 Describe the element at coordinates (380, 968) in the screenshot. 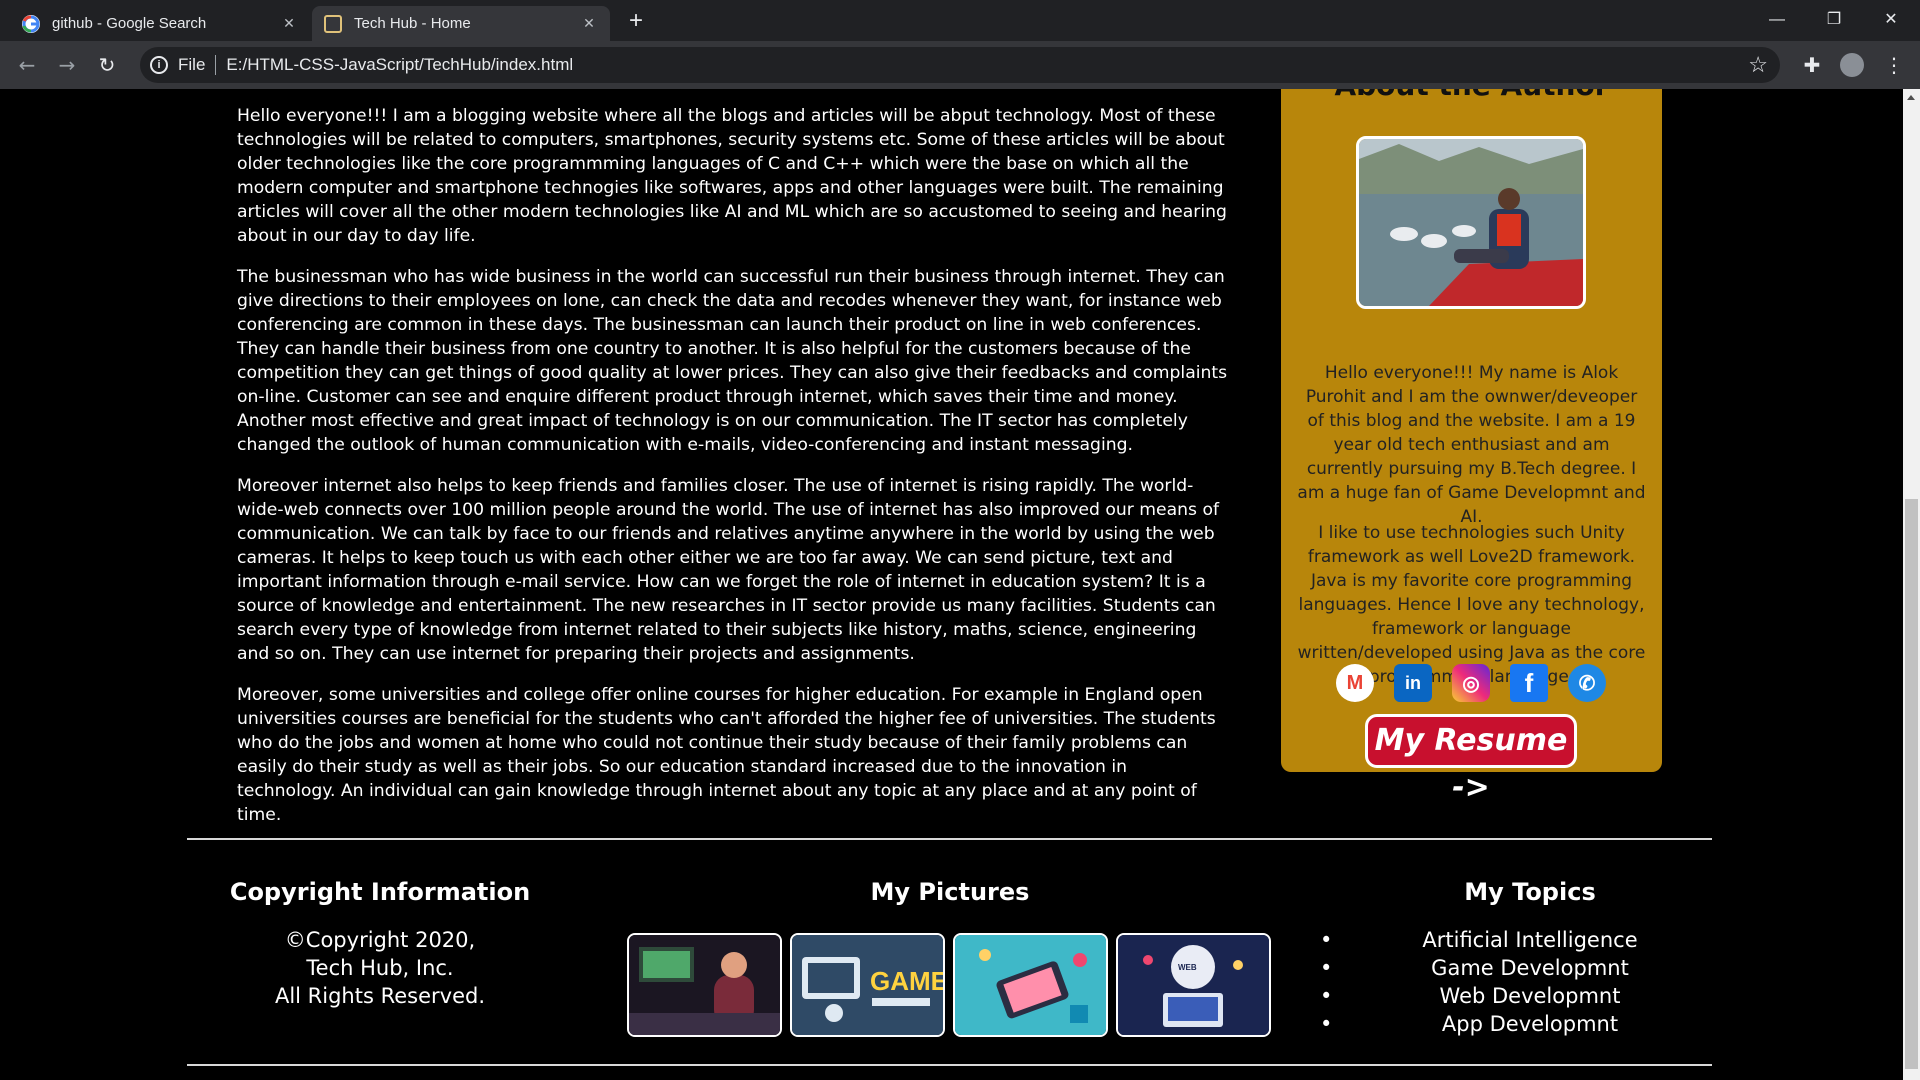

I see `copyright-line: Tech Hub, Inc.` at that location.